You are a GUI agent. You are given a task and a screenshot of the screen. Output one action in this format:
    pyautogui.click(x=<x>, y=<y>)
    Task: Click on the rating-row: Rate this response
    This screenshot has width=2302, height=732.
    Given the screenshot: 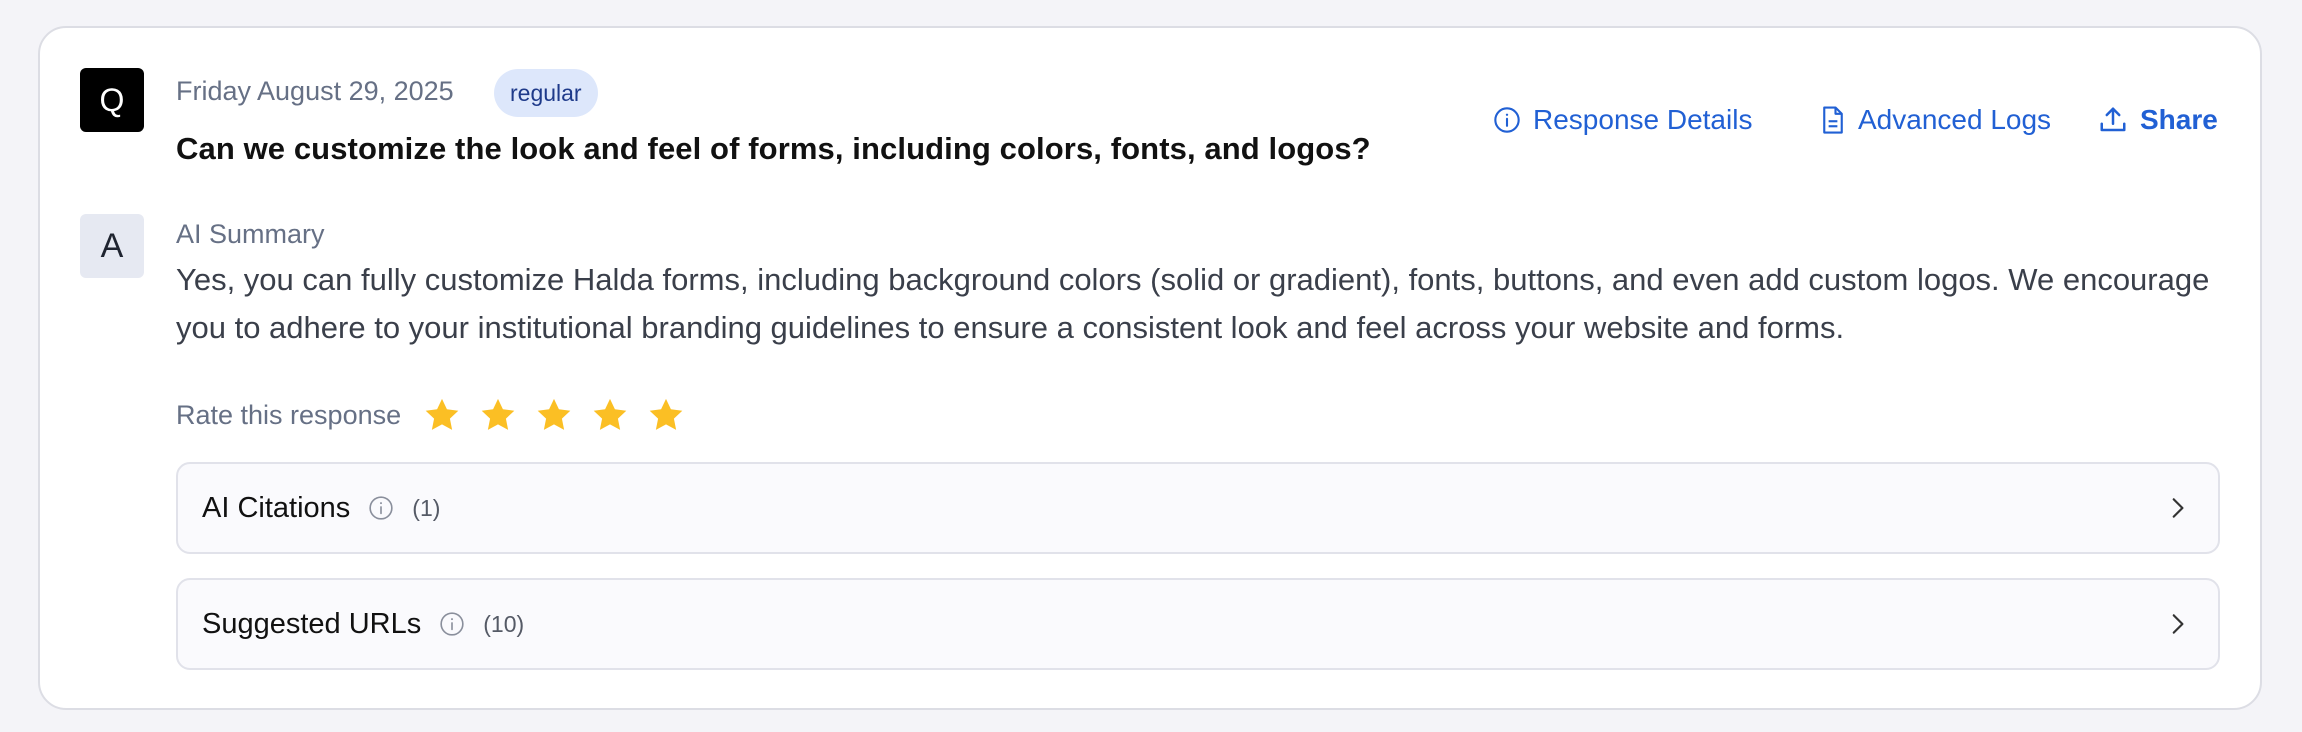 What is the action you would take?
    pyautogui.click(x=430, y=415)
    